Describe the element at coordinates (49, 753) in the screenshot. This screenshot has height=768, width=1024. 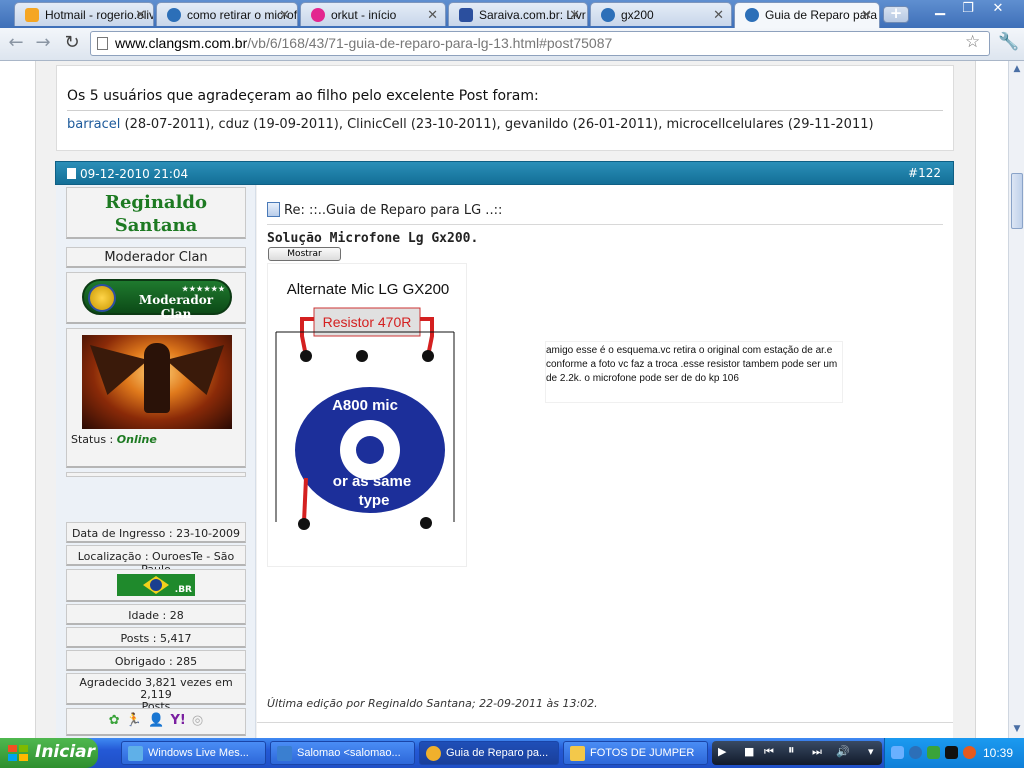
I see `start-button: Iniciar` at that location.